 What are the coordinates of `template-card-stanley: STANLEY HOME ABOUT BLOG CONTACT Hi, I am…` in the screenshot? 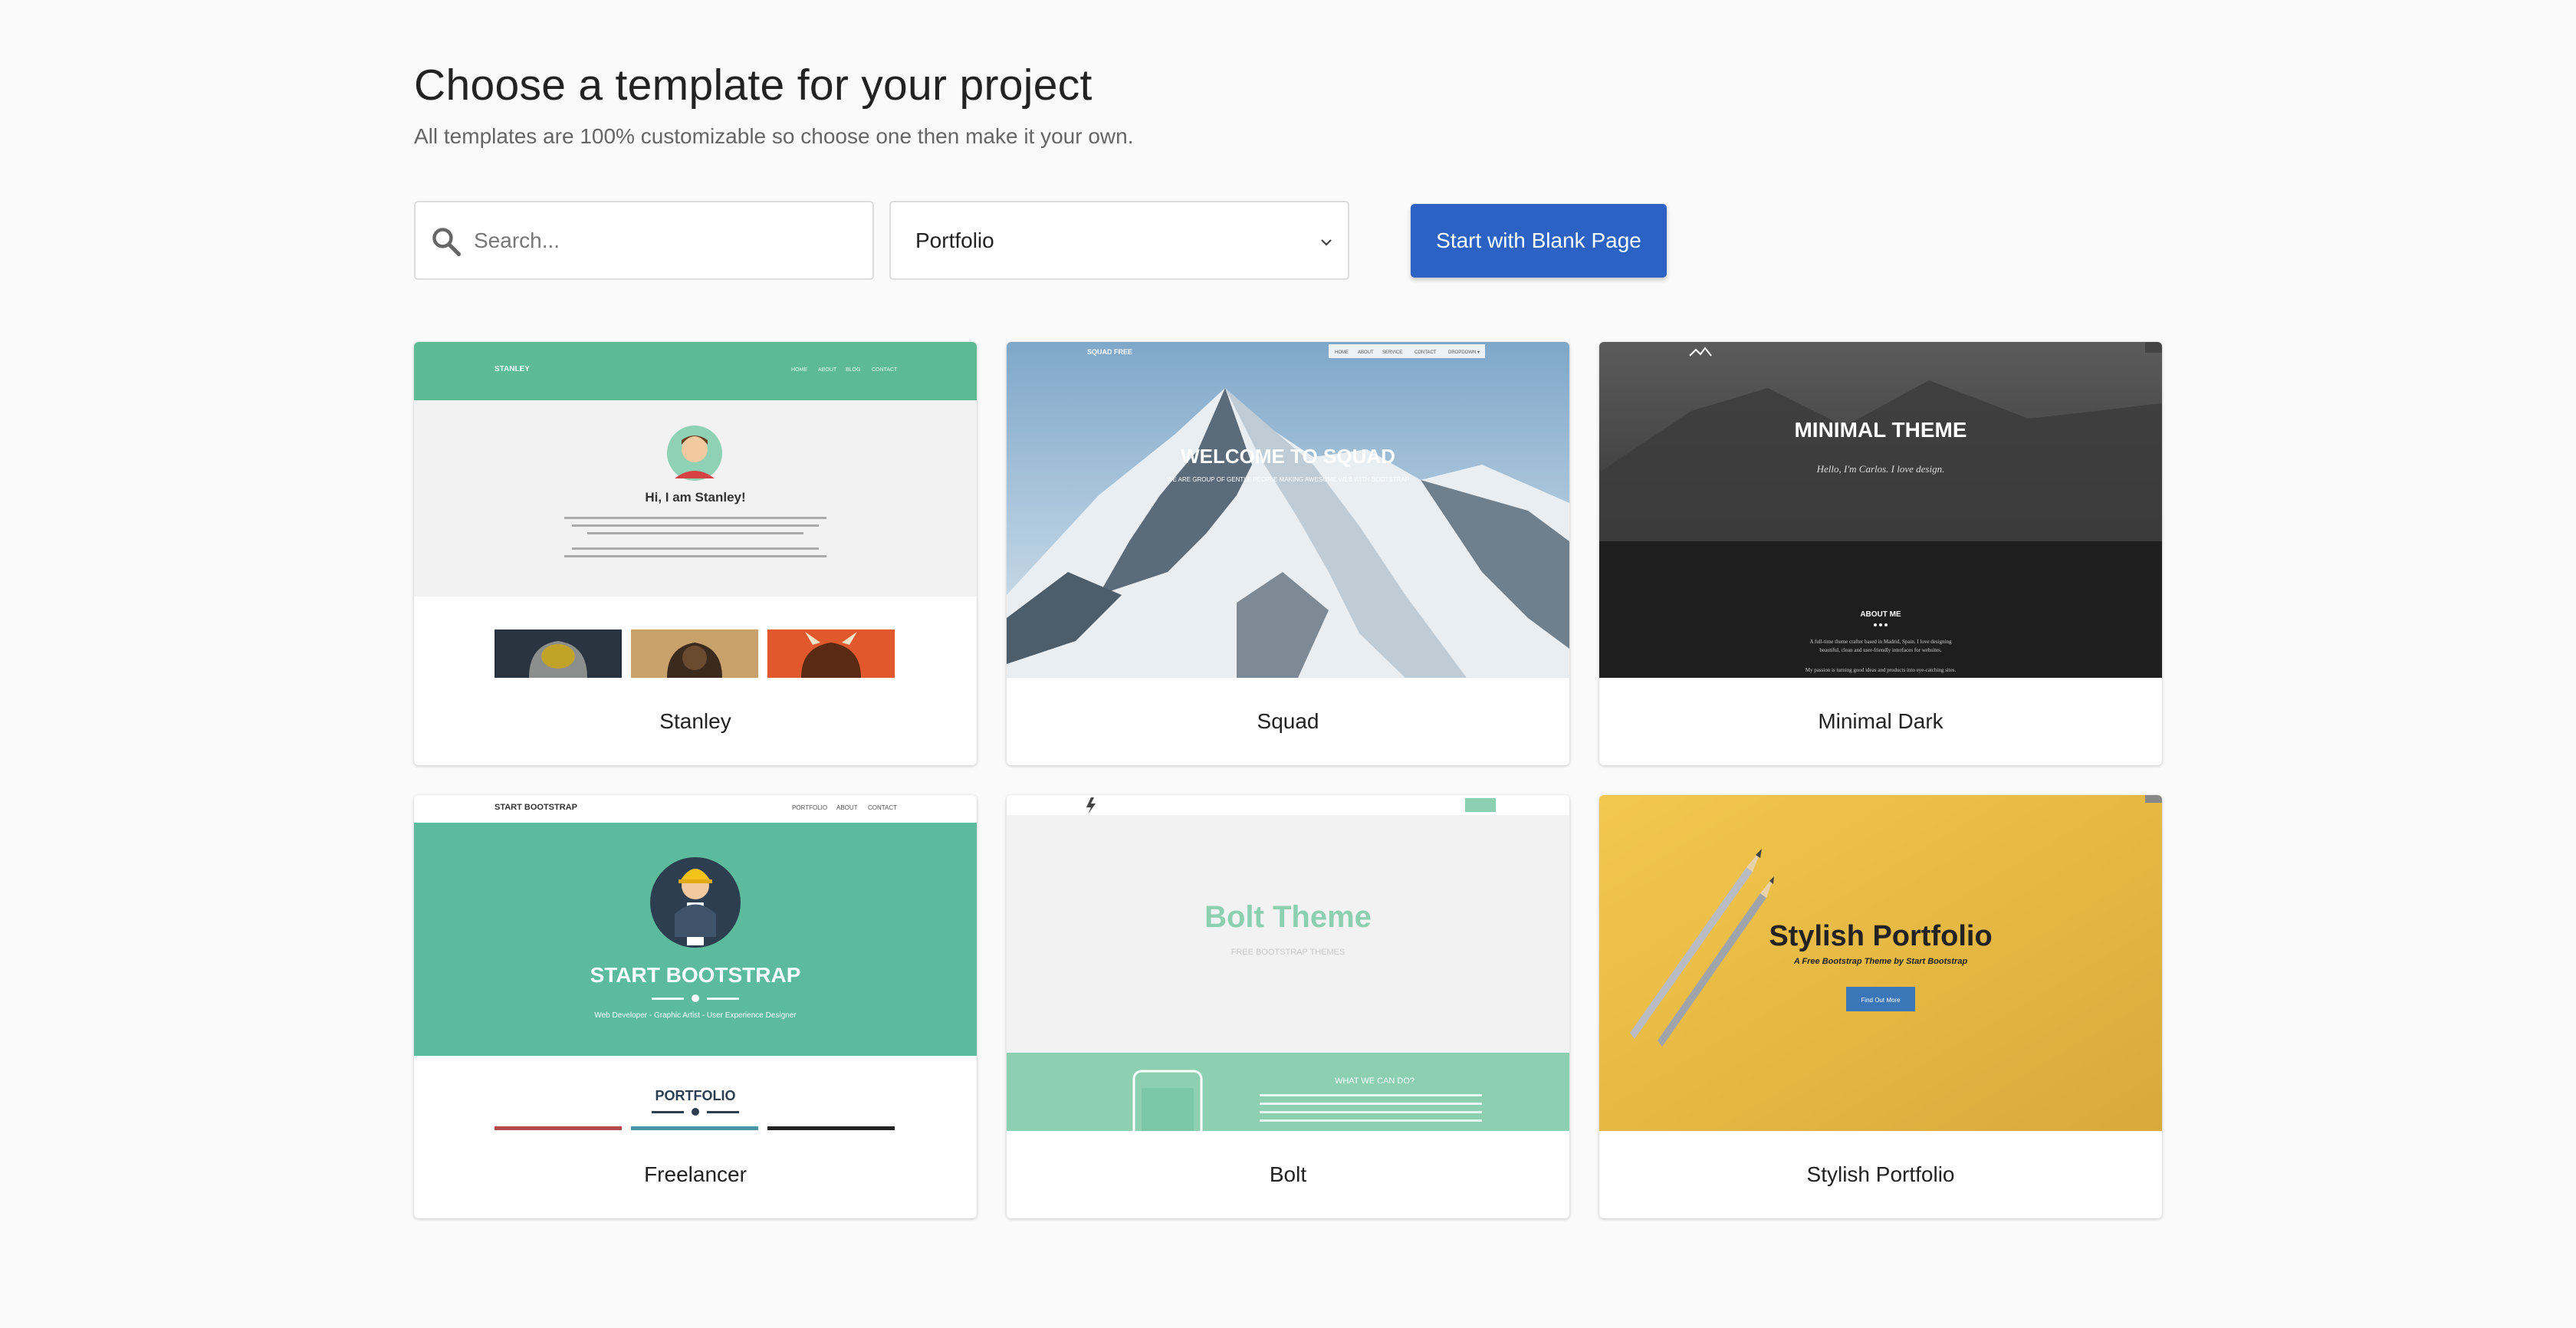 It's located at (695, 553).